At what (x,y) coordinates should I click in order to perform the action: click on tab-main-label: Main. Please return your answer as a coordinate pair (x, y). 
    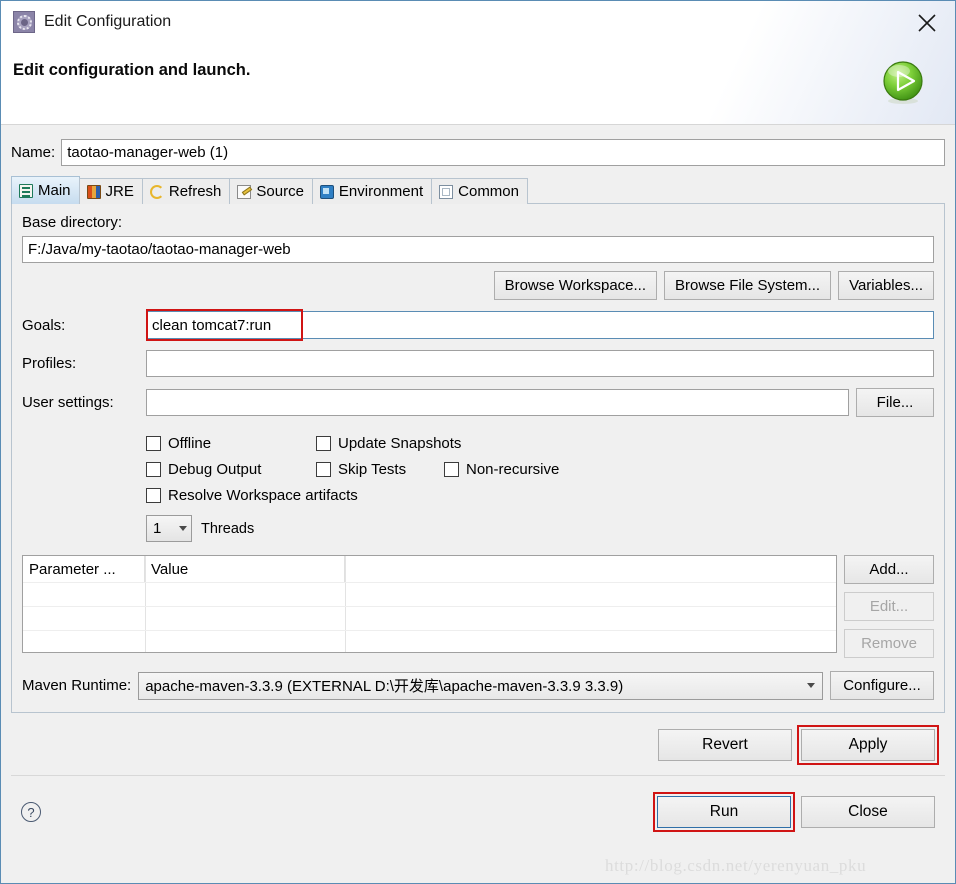
    Looking at the image, I should click on (54, 190).